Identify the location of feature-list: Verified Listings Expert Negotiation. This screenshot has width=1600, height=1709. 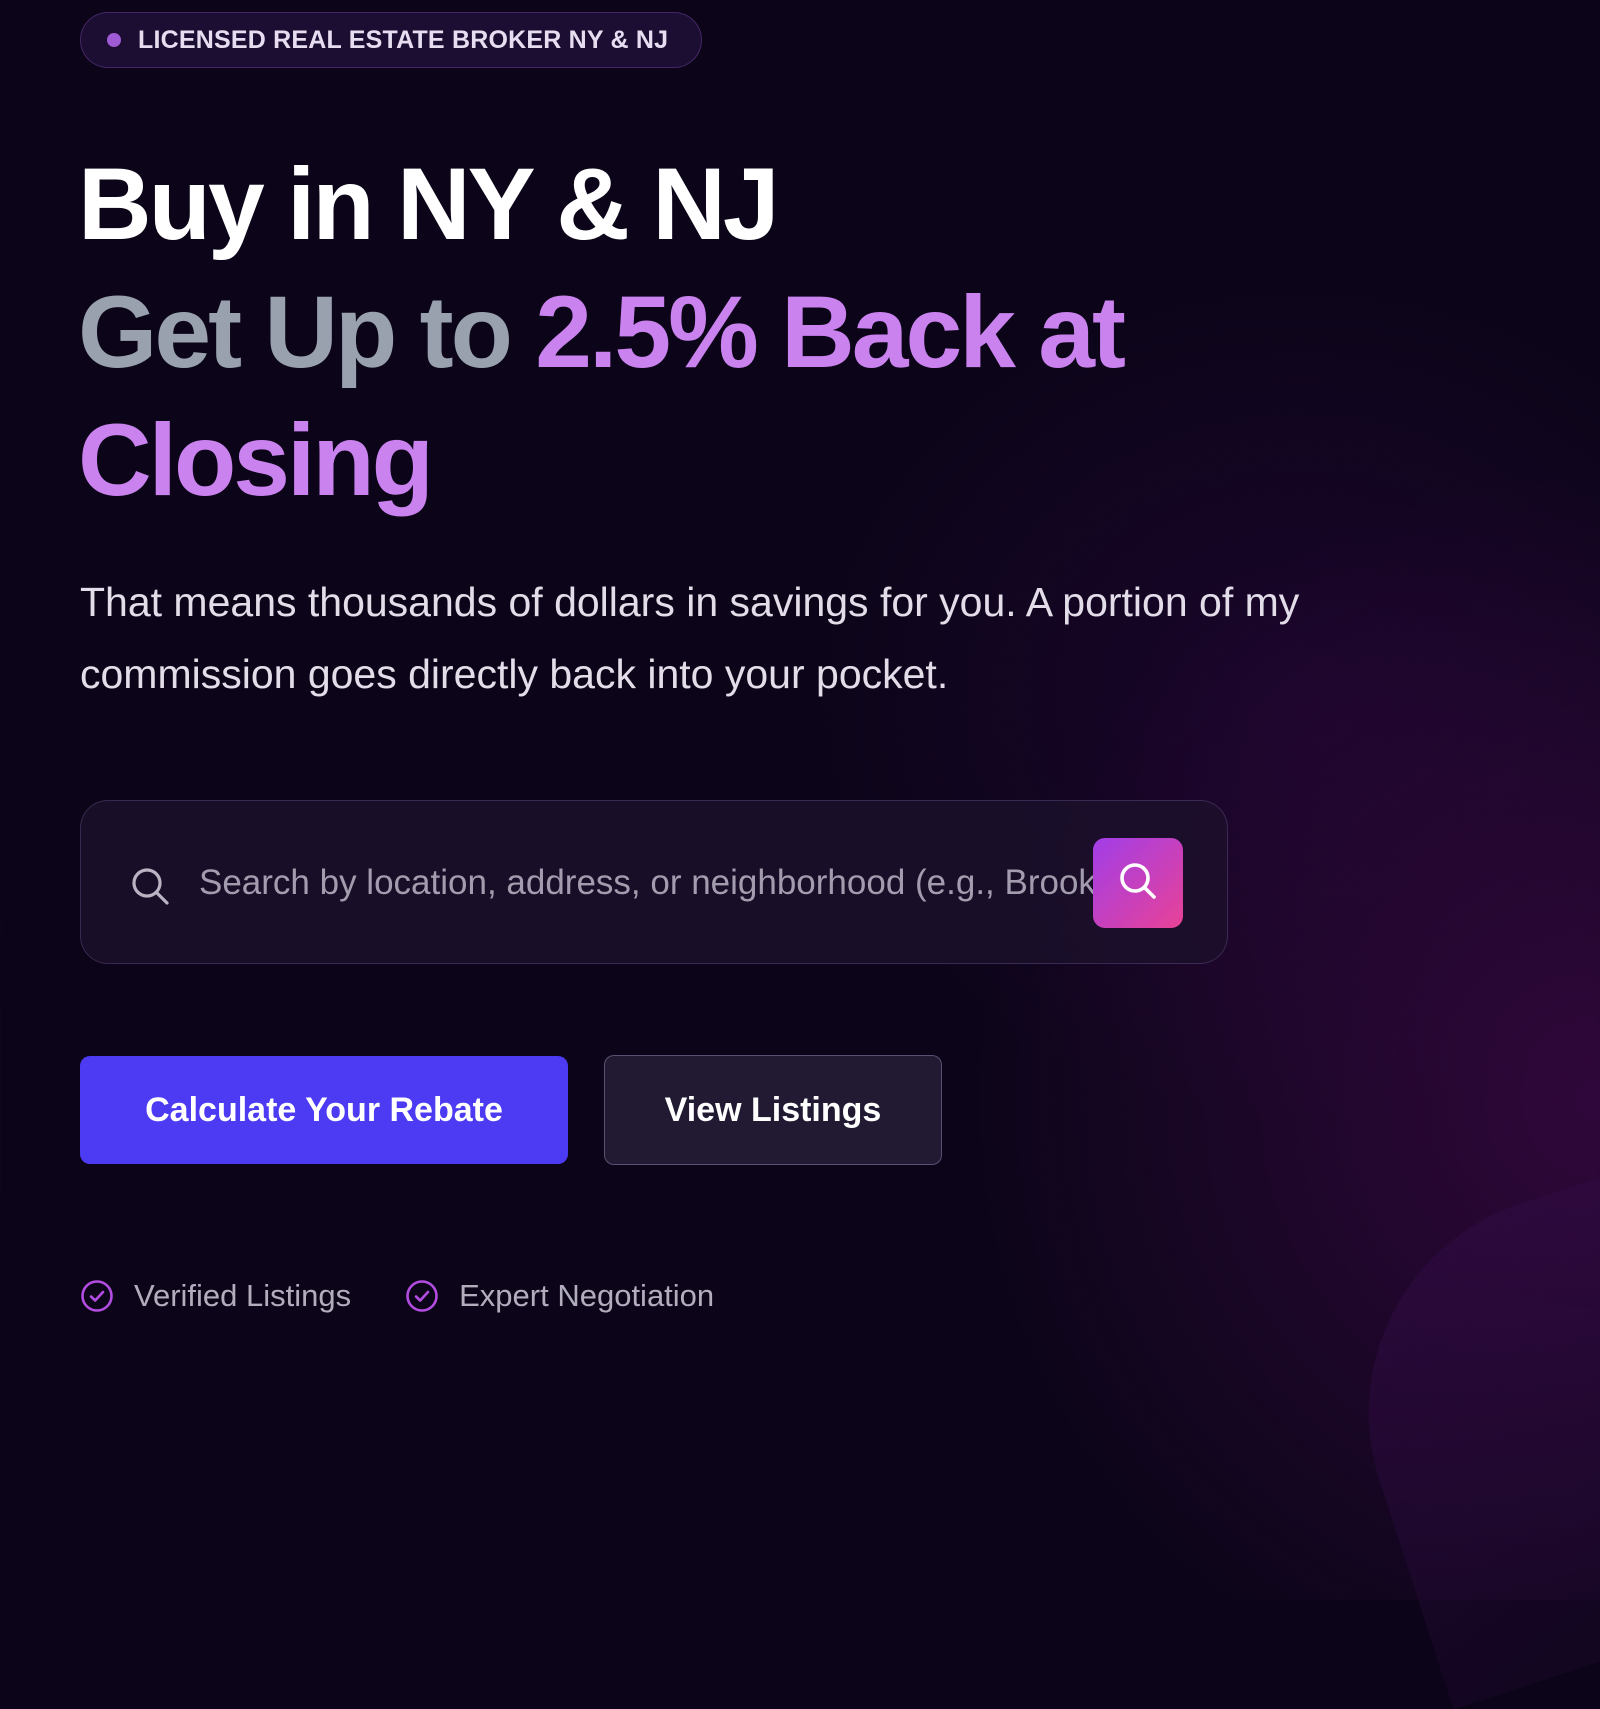
(424, 1296).